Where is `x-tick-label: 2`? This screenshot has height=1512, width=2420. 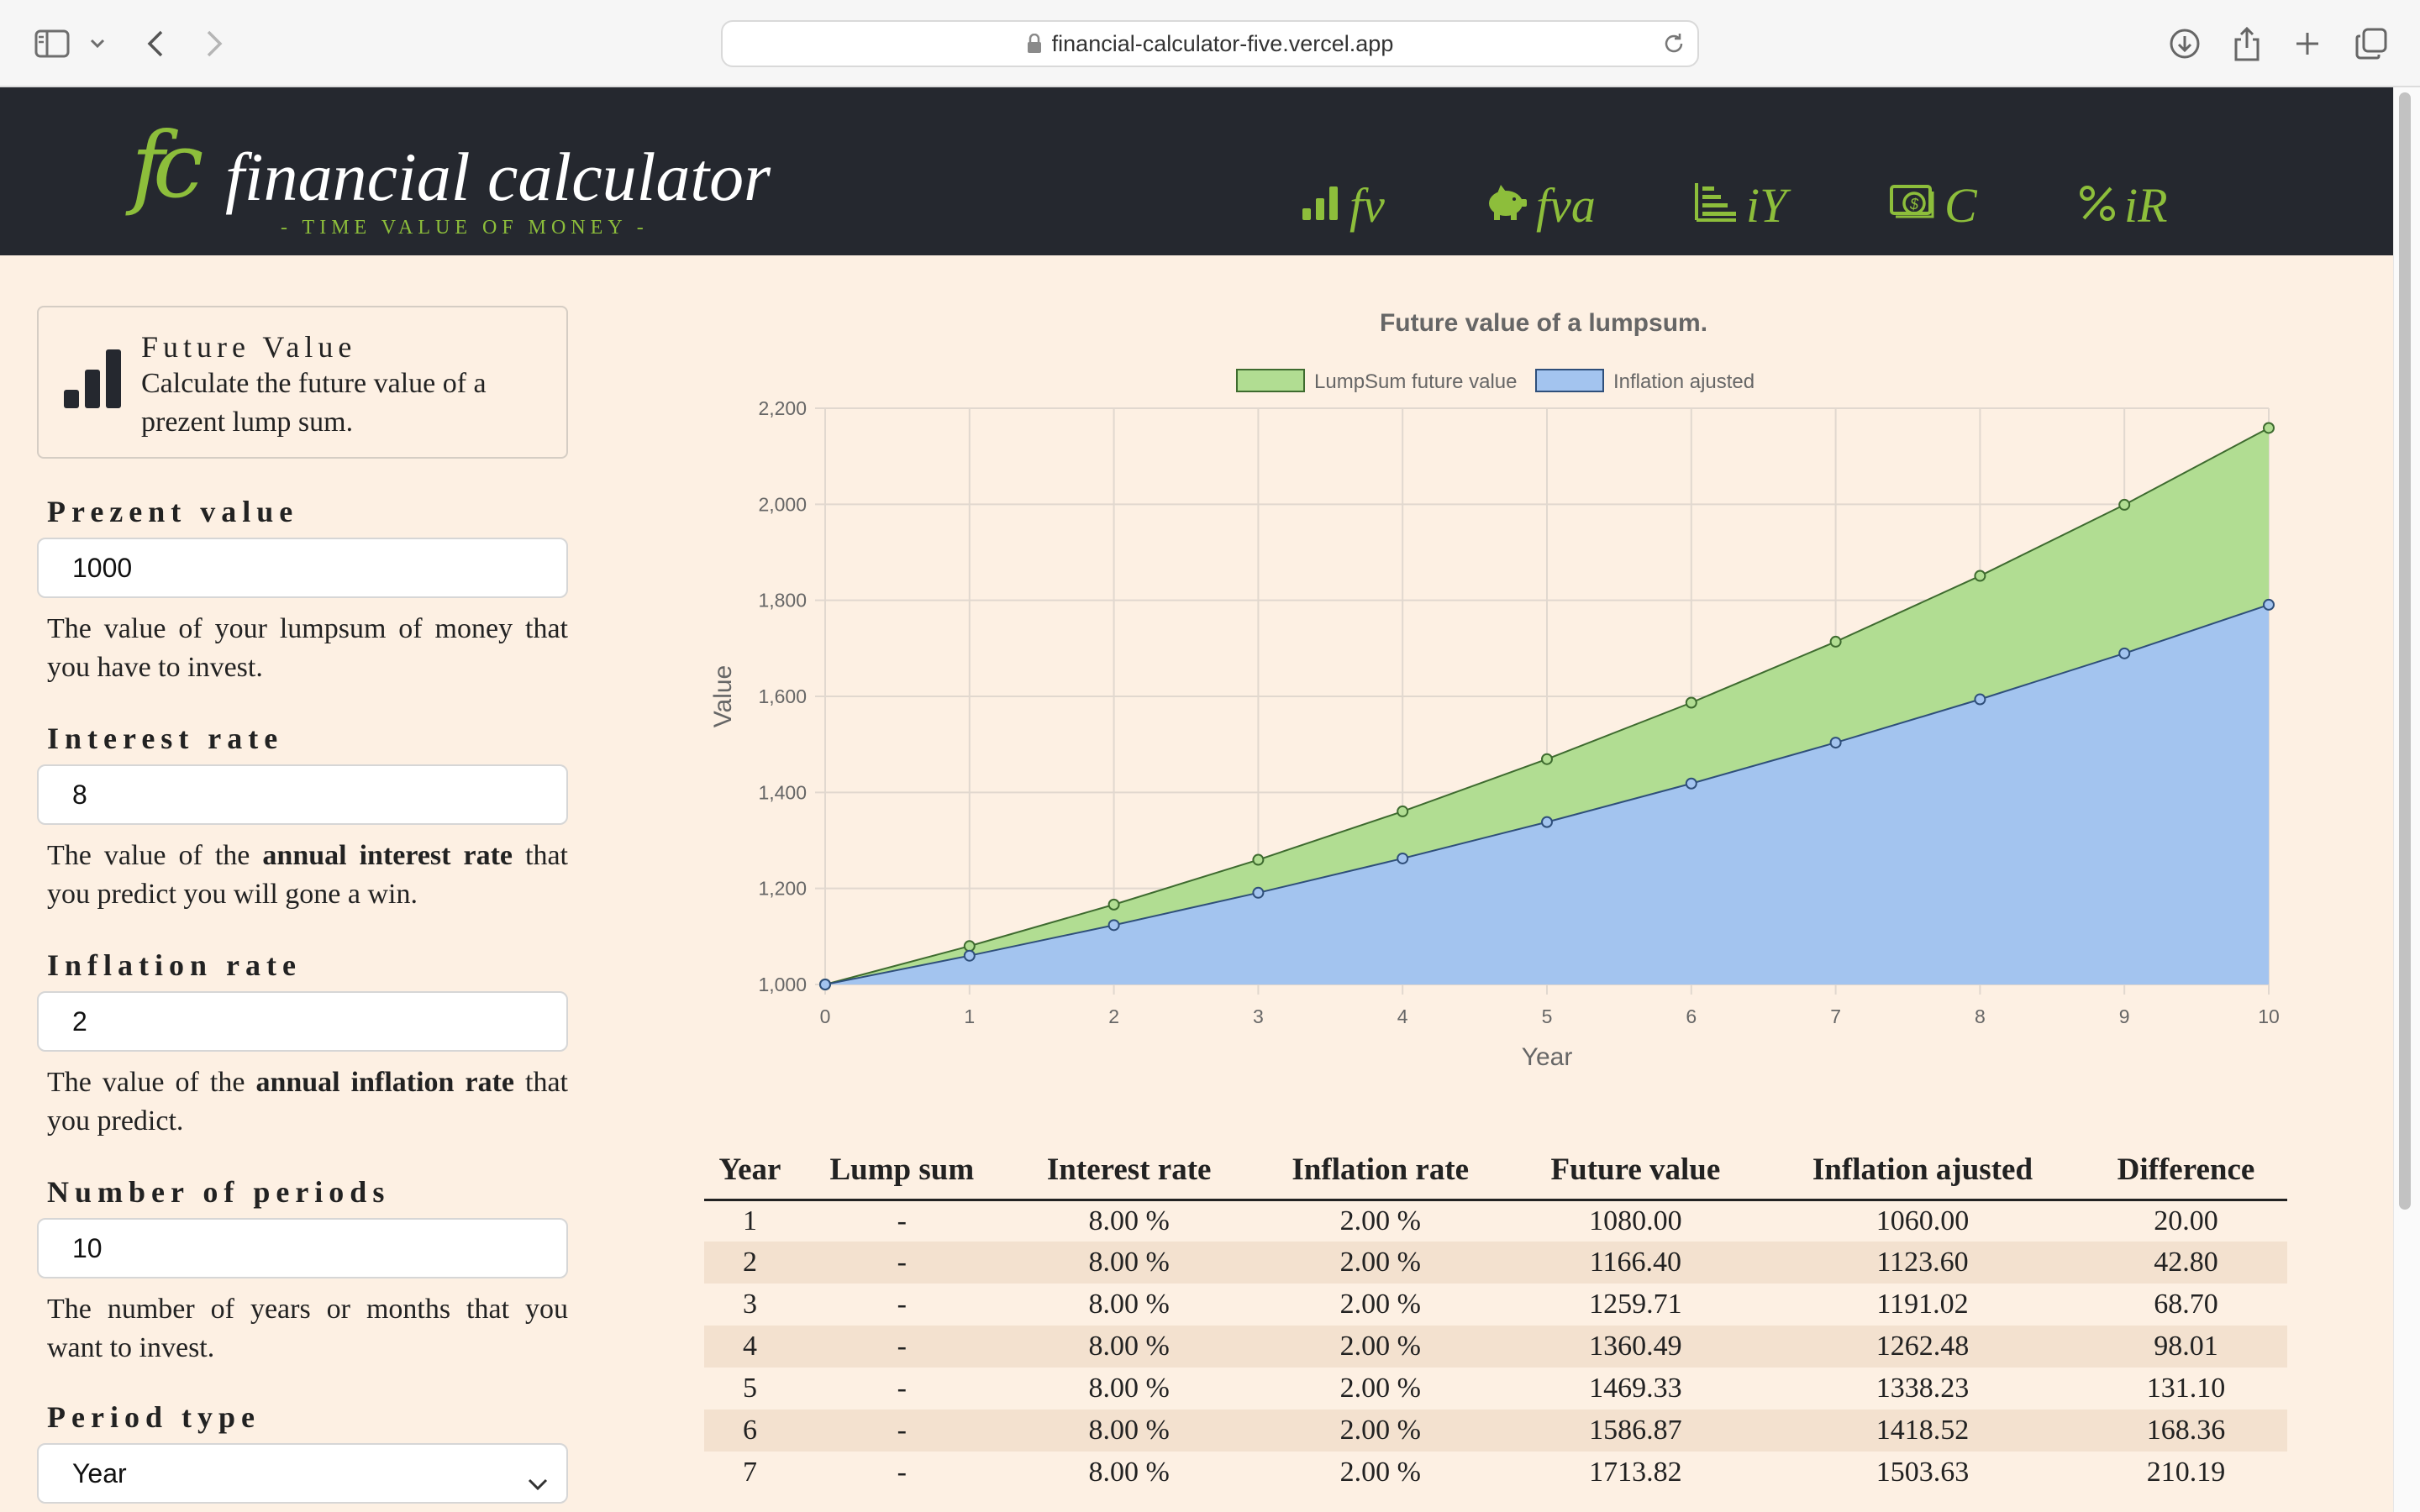
x-tick-label: 2 is located at coordinates (1113, 1016).